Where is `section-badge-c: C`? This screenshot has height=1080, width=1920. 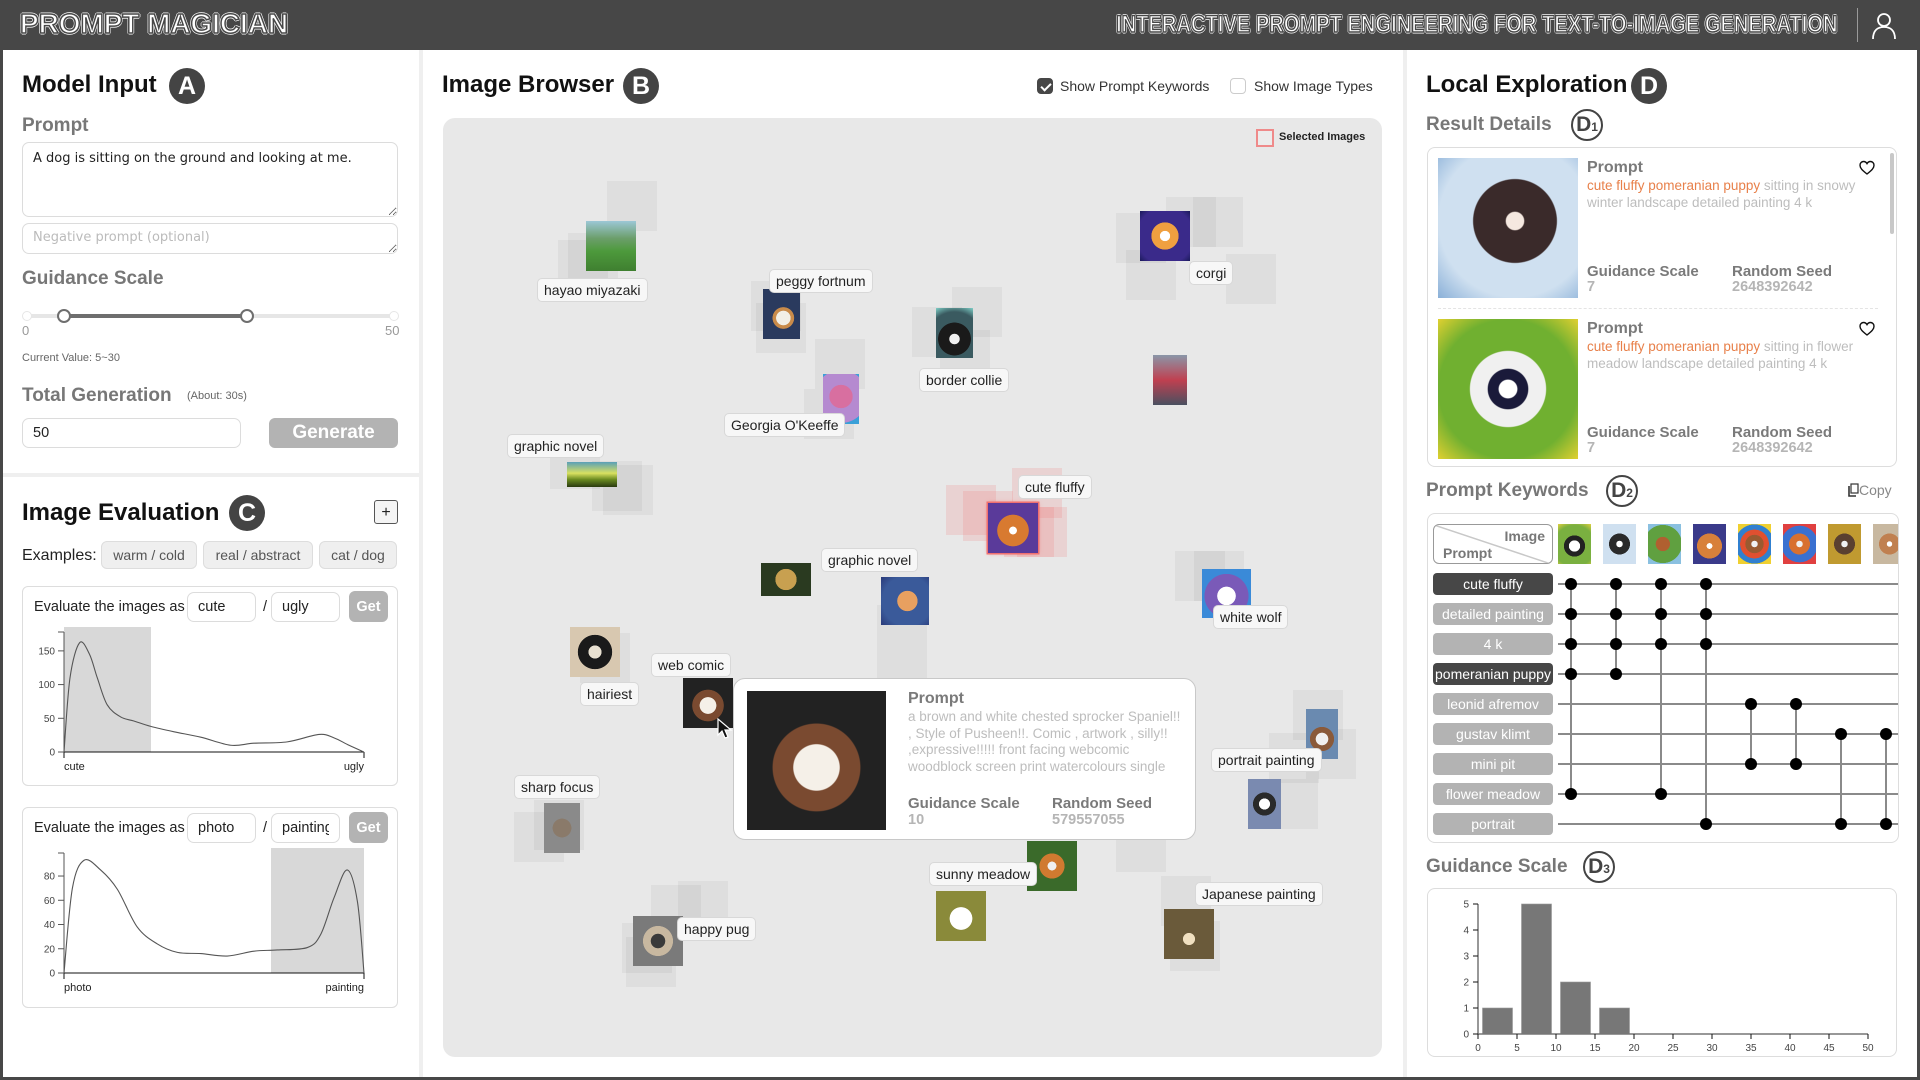
section-badge-c: C is located at coordinates (247, 513).